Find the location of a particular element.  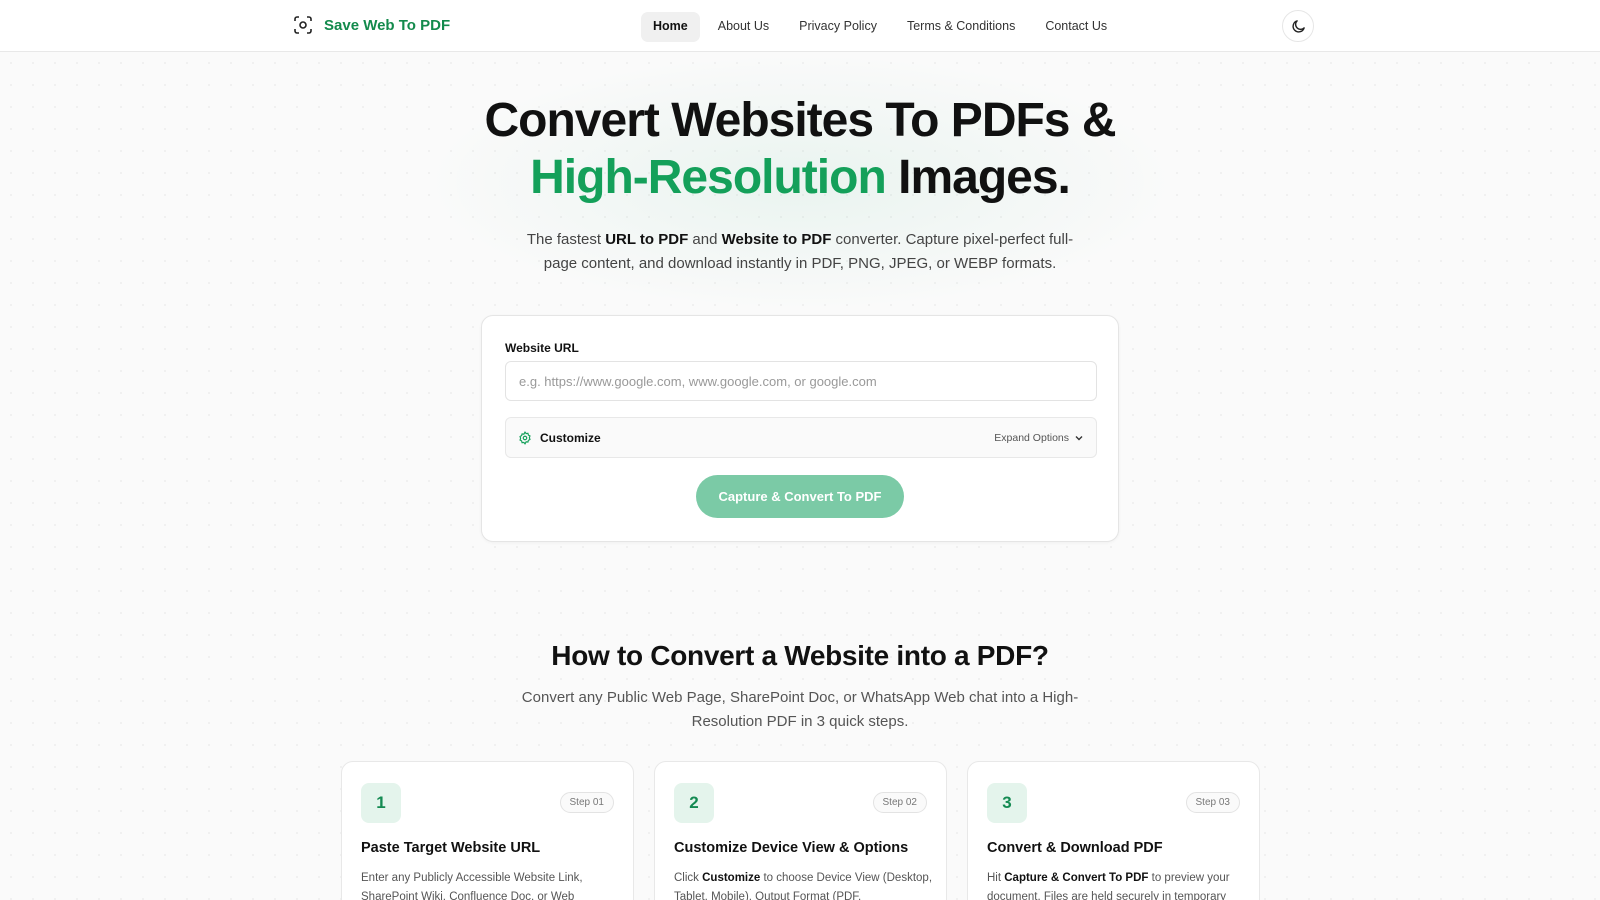

nav-home: Home is located at coordinates (670, 27).